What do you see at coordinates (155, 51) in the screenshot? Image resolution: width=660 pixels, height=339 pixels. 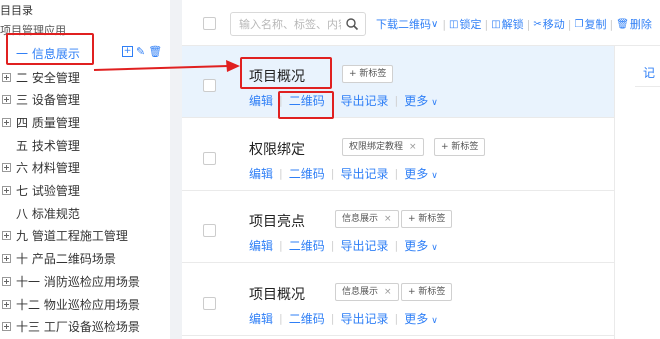 I see `trash-icon: 🗑` at bounding box center [155, 51].